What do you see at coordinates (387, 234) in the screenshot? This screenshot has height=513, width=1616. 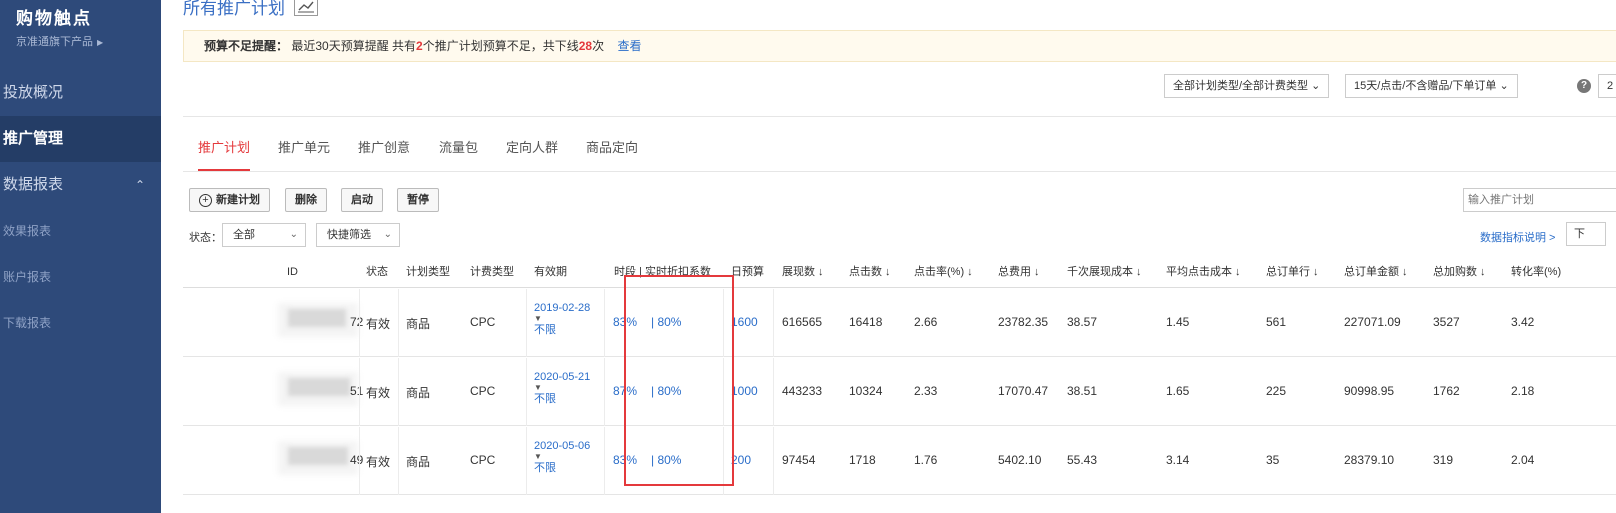 I see `chevron-down-icon: ⌄` at bounding box center [387, 234].